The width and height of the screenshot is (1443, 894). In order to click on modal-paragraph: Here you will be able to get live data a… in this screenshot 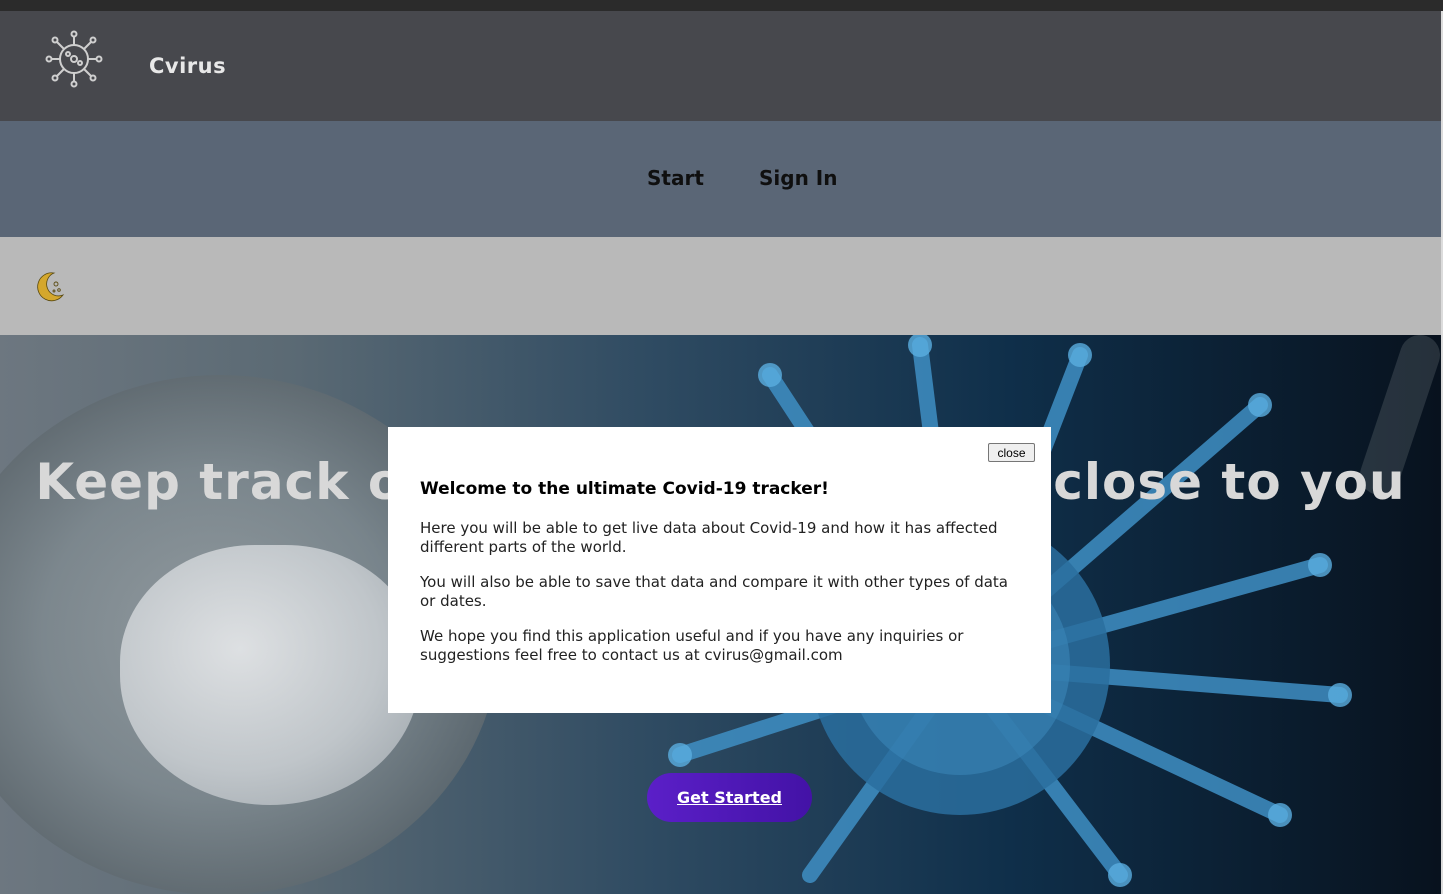, I will do `click(709, 537)`.